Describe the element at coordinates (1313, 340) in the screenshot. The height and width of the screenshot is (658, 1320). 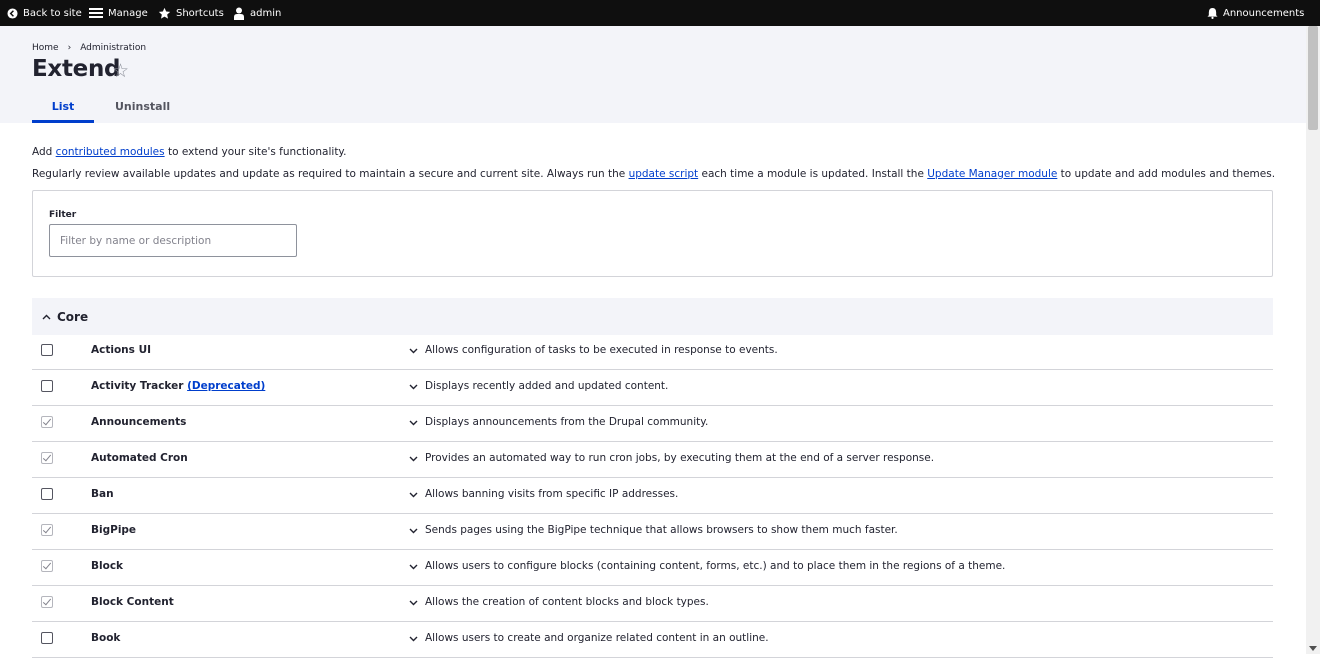
I see `page-scrollbar` at that location.